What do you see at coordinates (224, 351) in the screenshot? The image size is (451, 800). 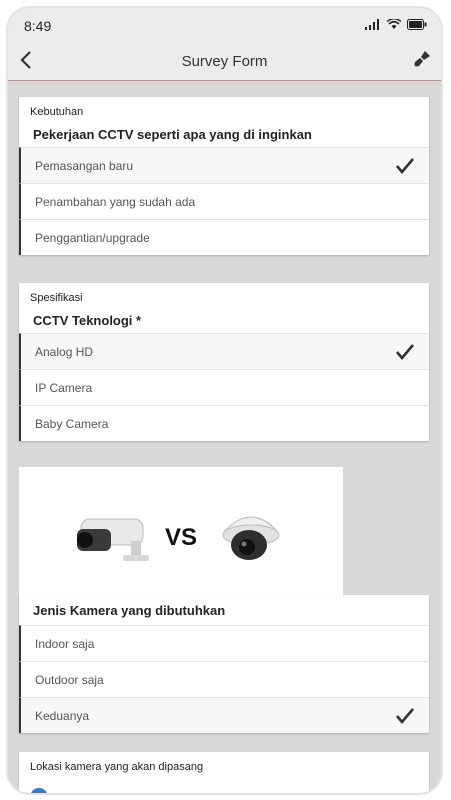 I see `option-analog-hd: Analog HD` at bounding box center [224, 351].